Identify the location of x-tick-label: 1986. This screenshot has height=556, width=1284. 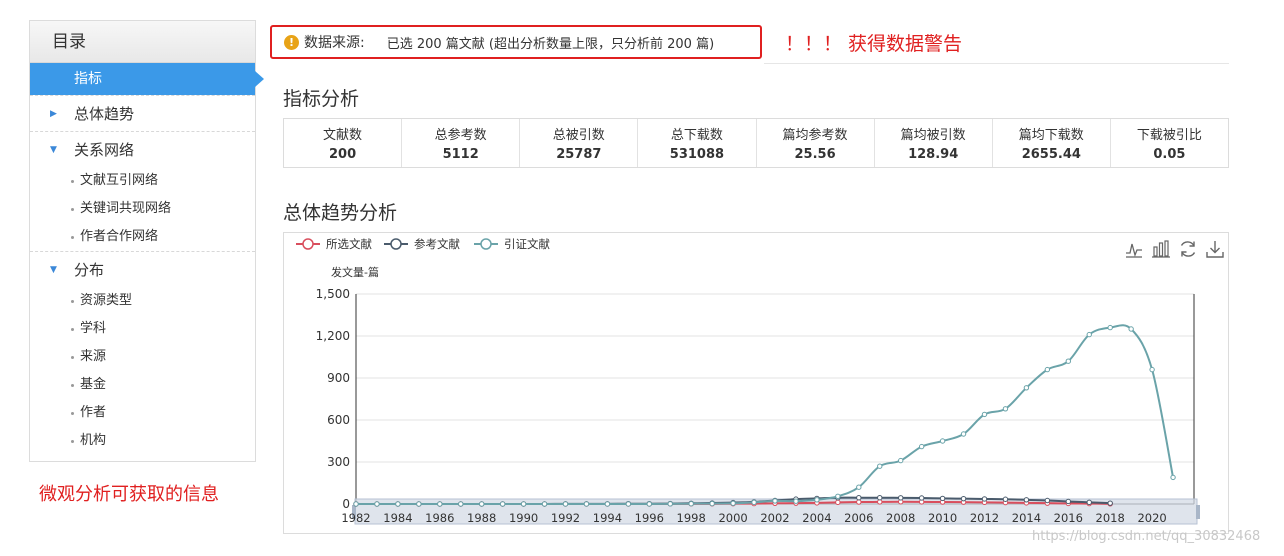
(439, 518).